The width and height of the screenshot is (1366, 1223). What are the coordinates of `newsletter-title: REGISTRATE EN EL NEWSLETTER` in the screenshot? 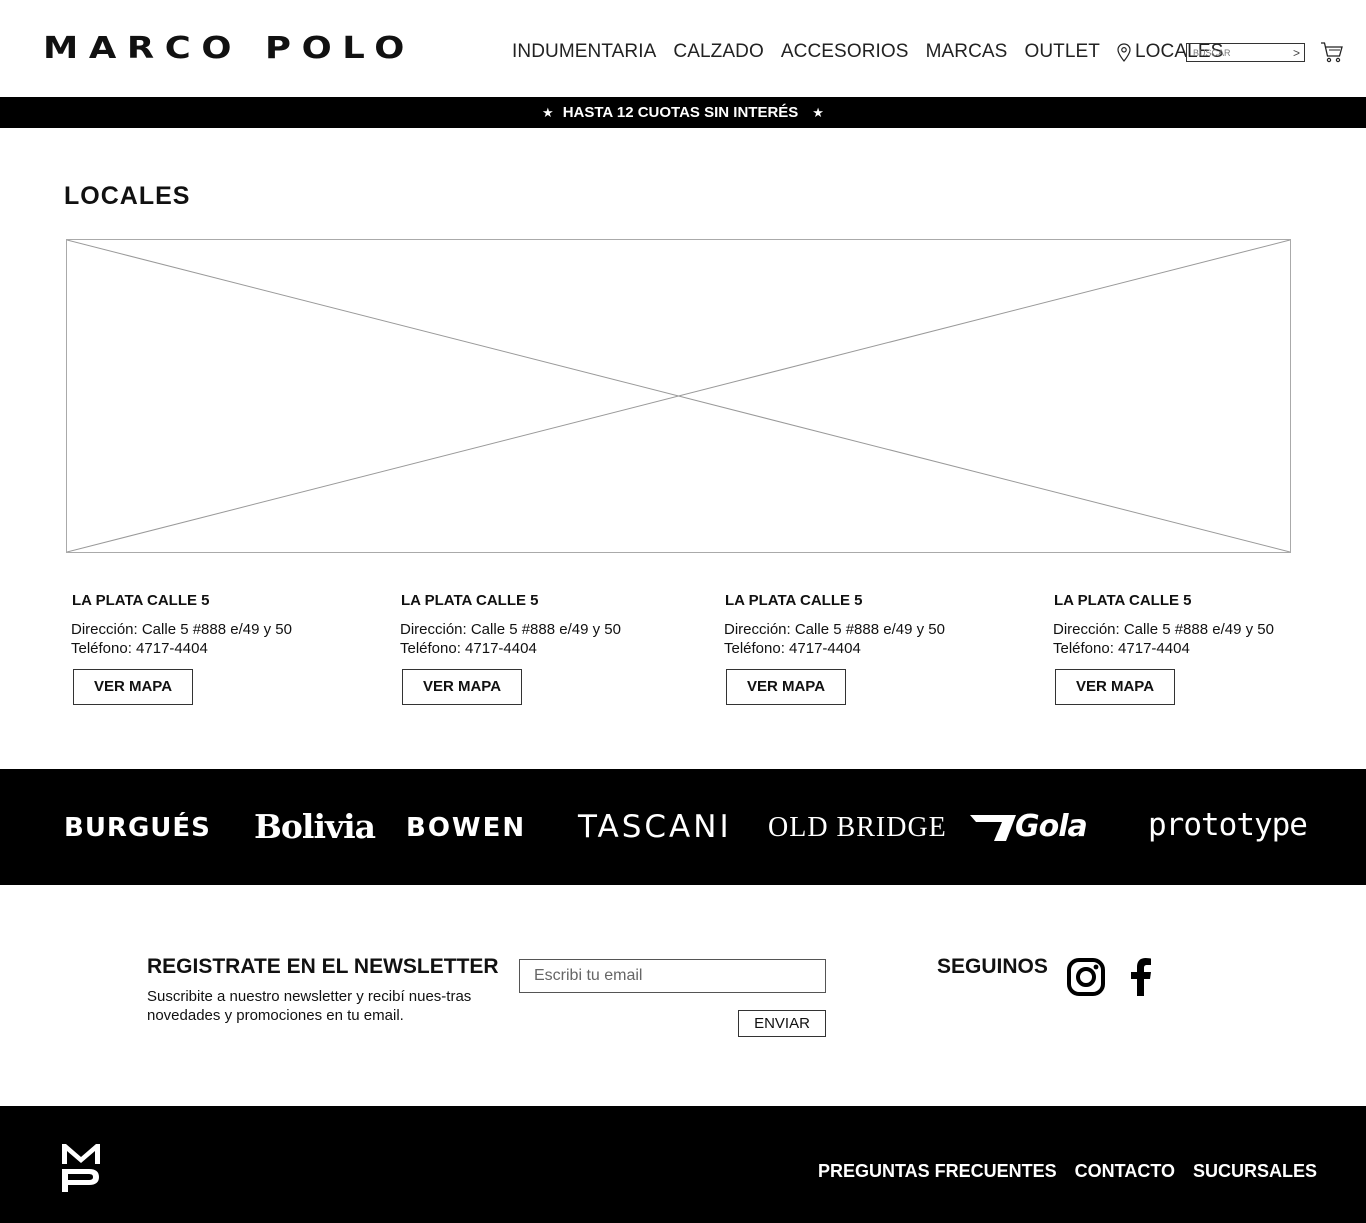 It's located at (323, 966).